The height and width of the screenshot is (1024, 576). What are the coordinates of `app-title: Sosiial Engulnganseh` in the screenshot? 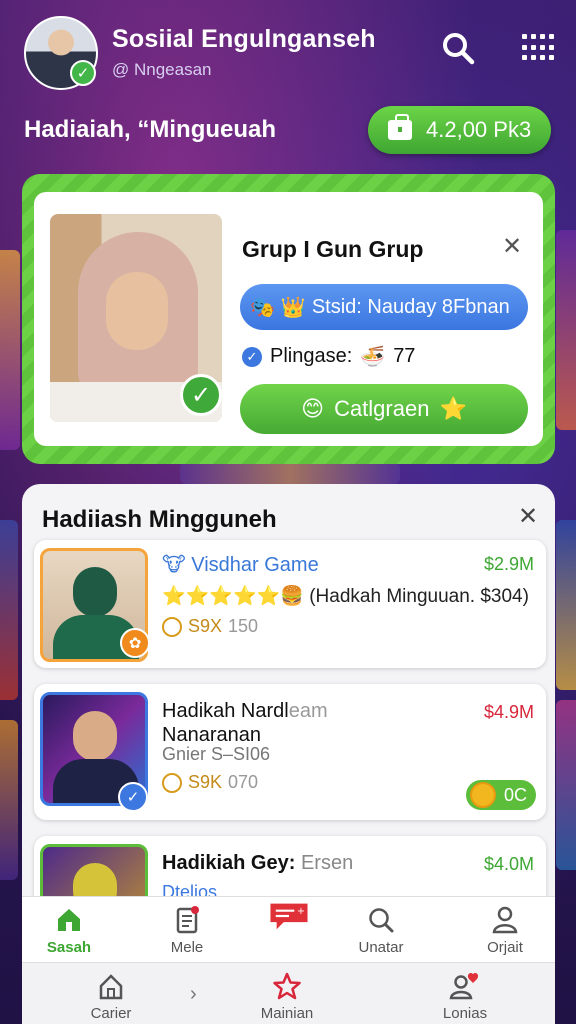 It's located at (244, 39).